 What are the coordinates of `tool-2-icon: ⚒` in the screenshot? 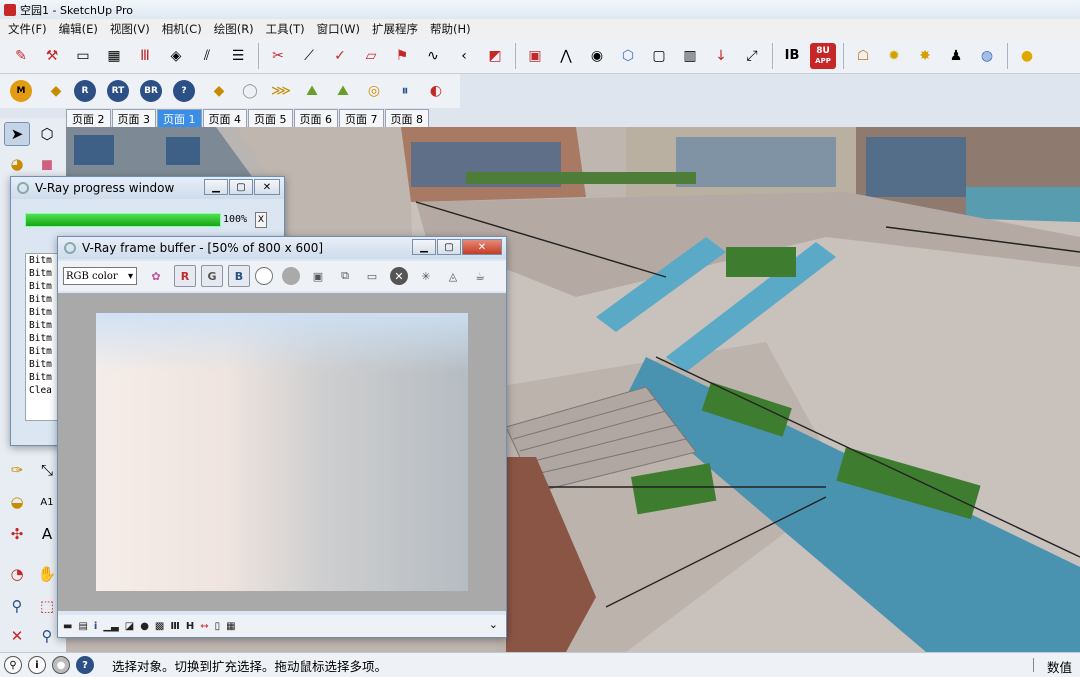 It's located at (52, 56).